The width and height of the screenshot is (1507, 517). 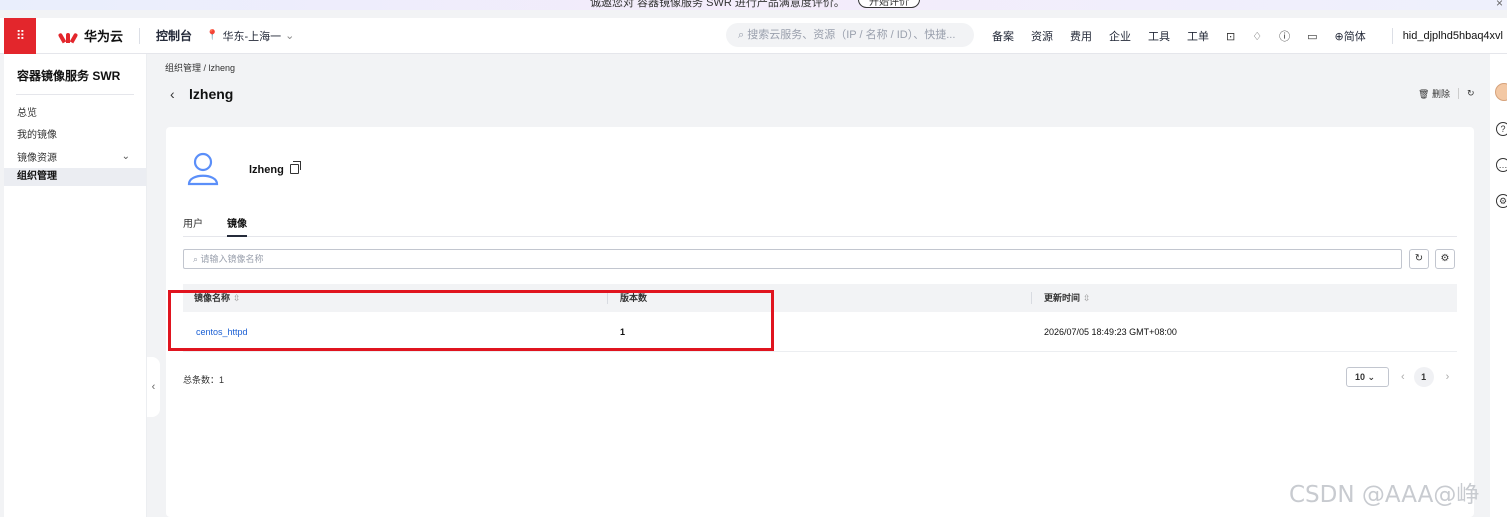 I want to click on sidebar-collapse-button: ‹, so click(x=153, y=387).